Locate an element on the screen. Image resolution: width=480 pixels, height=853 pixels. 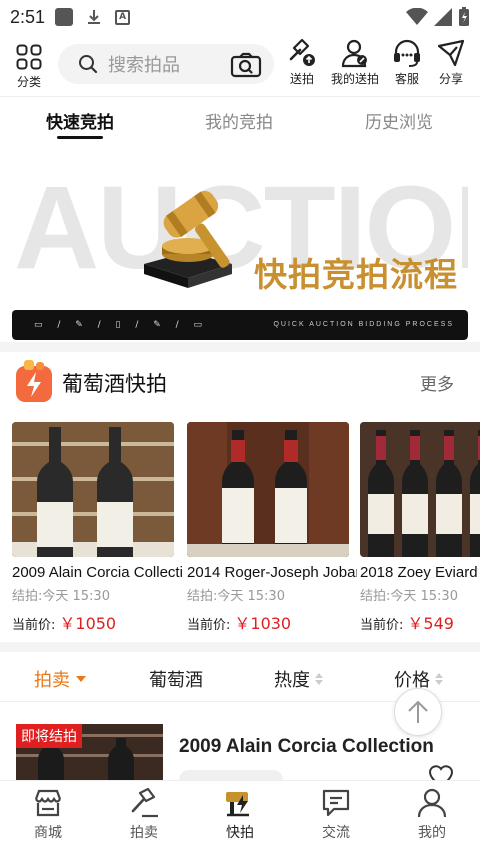
filter-auction: 拍卖 is located at coordinates (60, 679).